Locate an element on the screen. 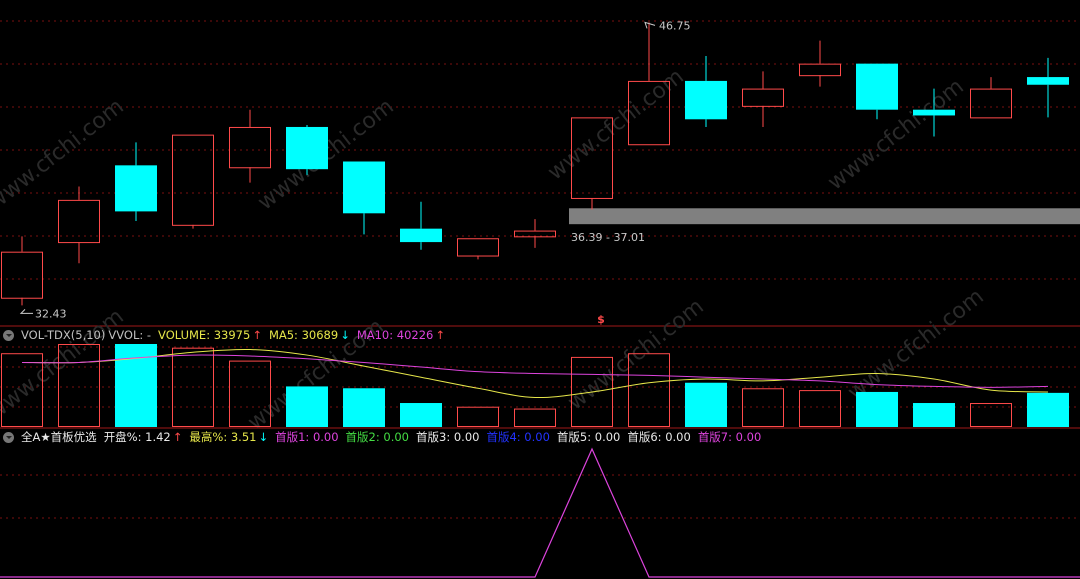  high-pct-text: 最高%: 3.51 is located at coordinates (223, 437).